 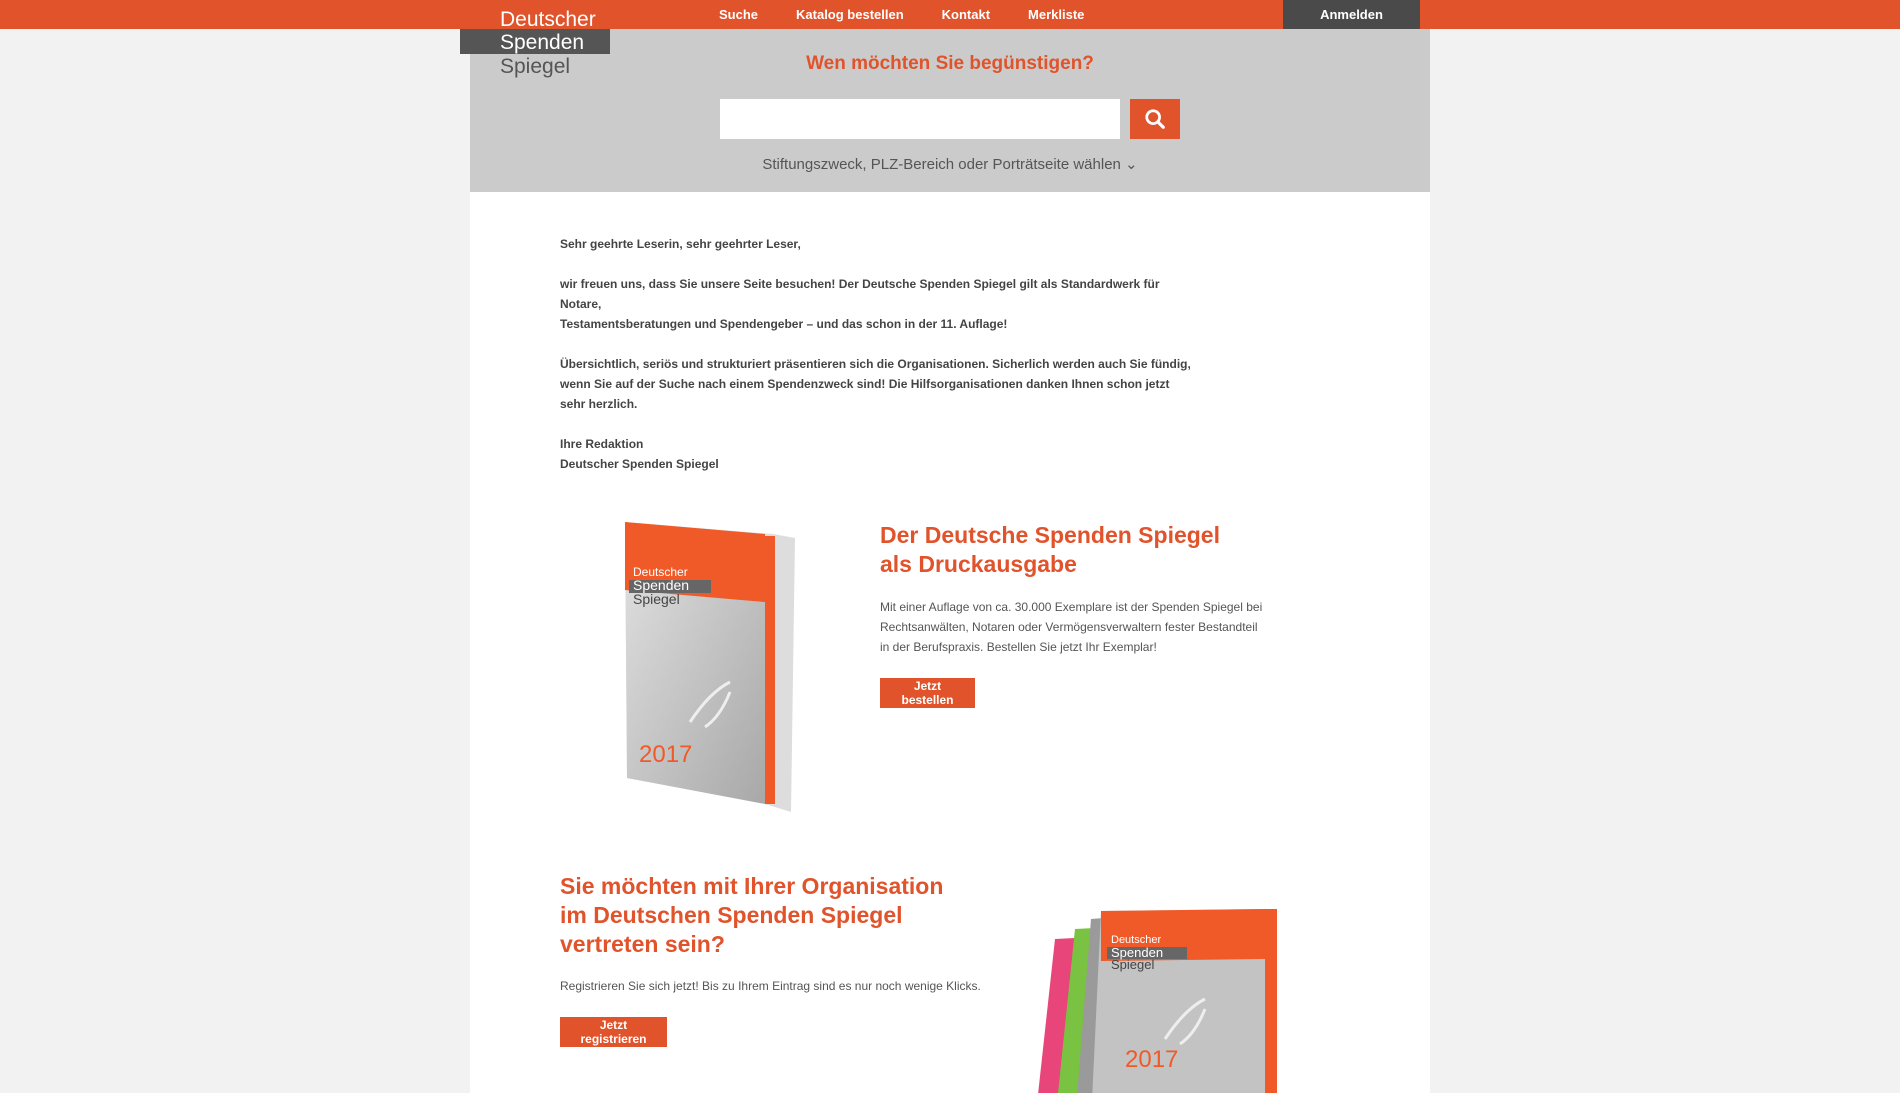 What do you see at coordinates (920, 119) in the screenshot?
I see `search-input` at bounding box center [920, 119].